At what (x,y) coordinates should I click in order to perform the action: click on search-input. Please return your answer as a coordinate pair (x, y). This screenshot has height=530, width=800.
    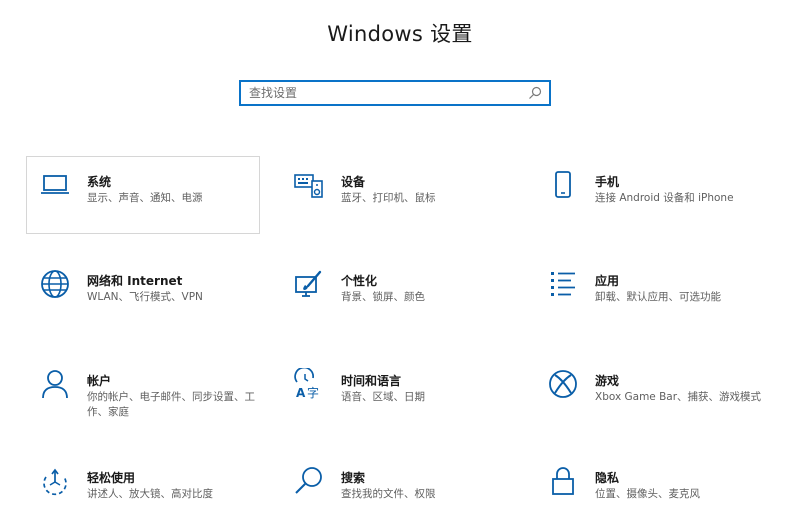
    Looking at the image, I should click on (384, 93).